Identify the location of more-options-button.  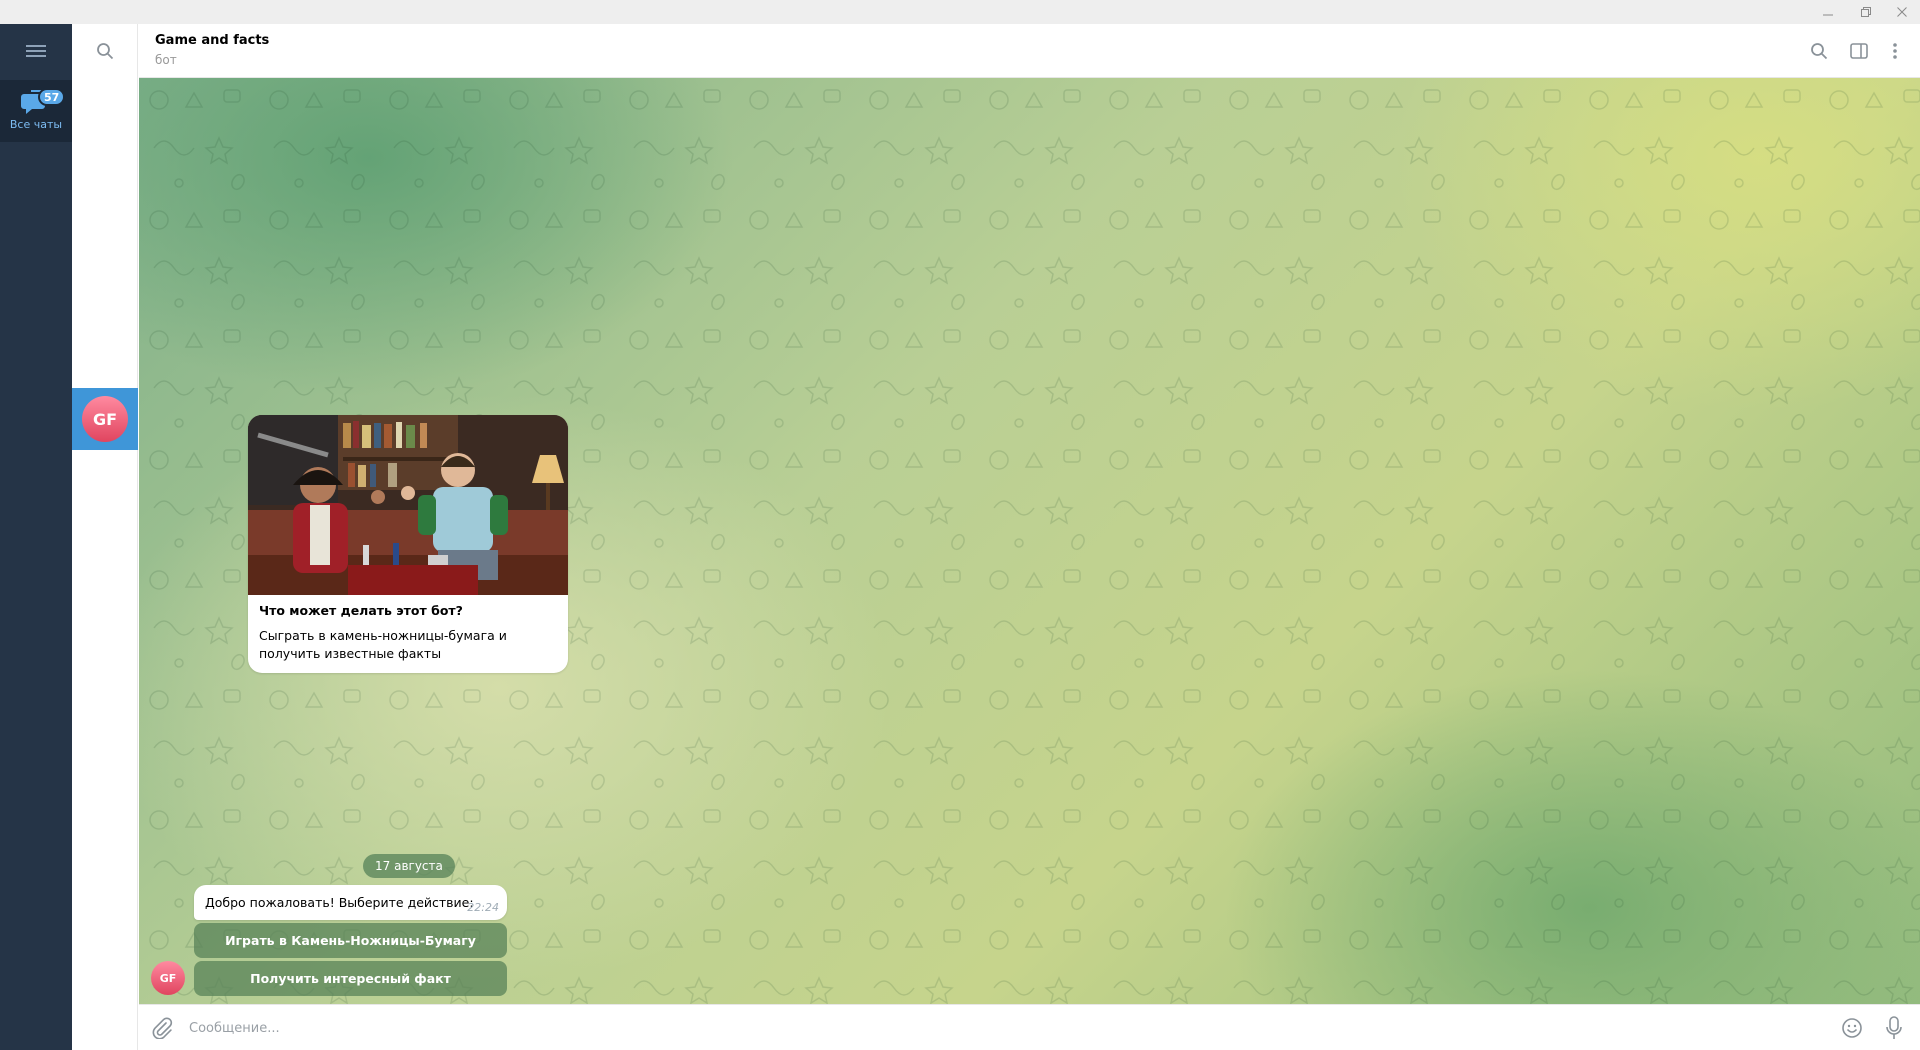
(1895, 51).